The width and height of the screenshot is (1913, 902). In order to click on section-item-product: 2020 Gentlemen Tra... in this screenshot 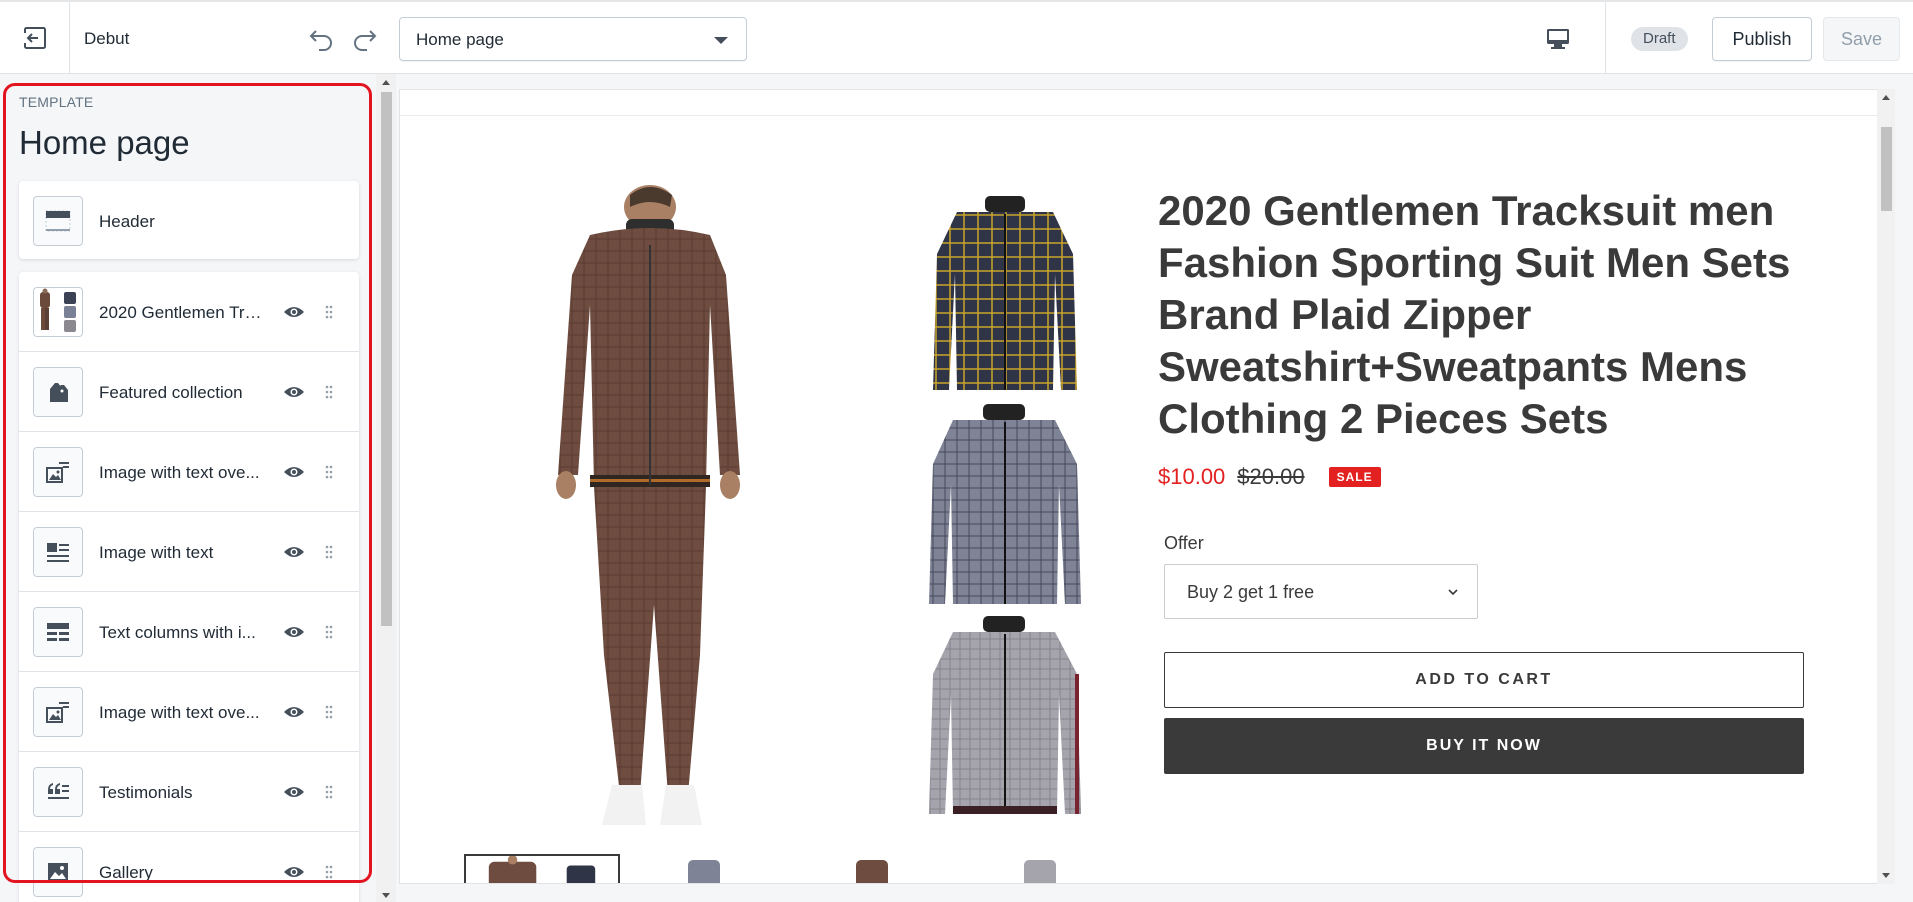, I will do `click(189, 312)`.